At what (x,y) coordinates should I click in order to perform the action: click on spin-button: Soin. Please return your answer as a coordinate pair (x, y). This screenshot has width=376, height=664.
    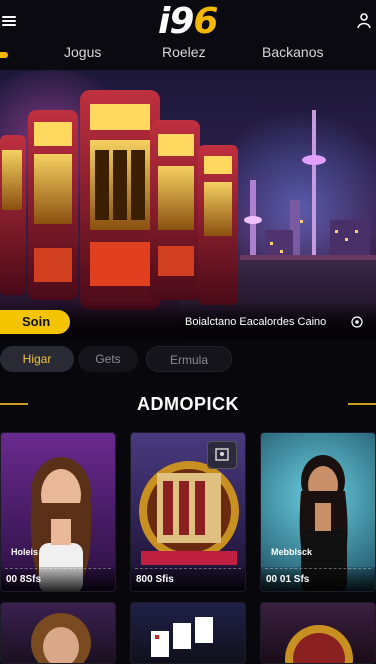
    Looking at the image, I should click on (35, 322).